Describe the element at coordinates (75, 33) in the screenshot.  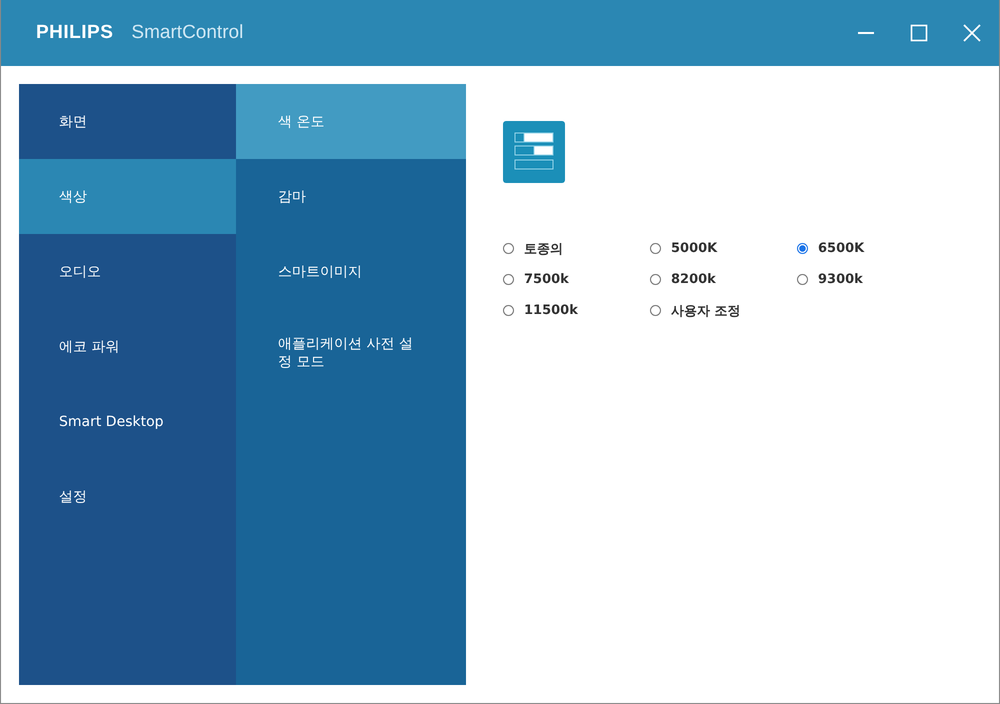
I see `brand-logo: PHILIPS` at that location.